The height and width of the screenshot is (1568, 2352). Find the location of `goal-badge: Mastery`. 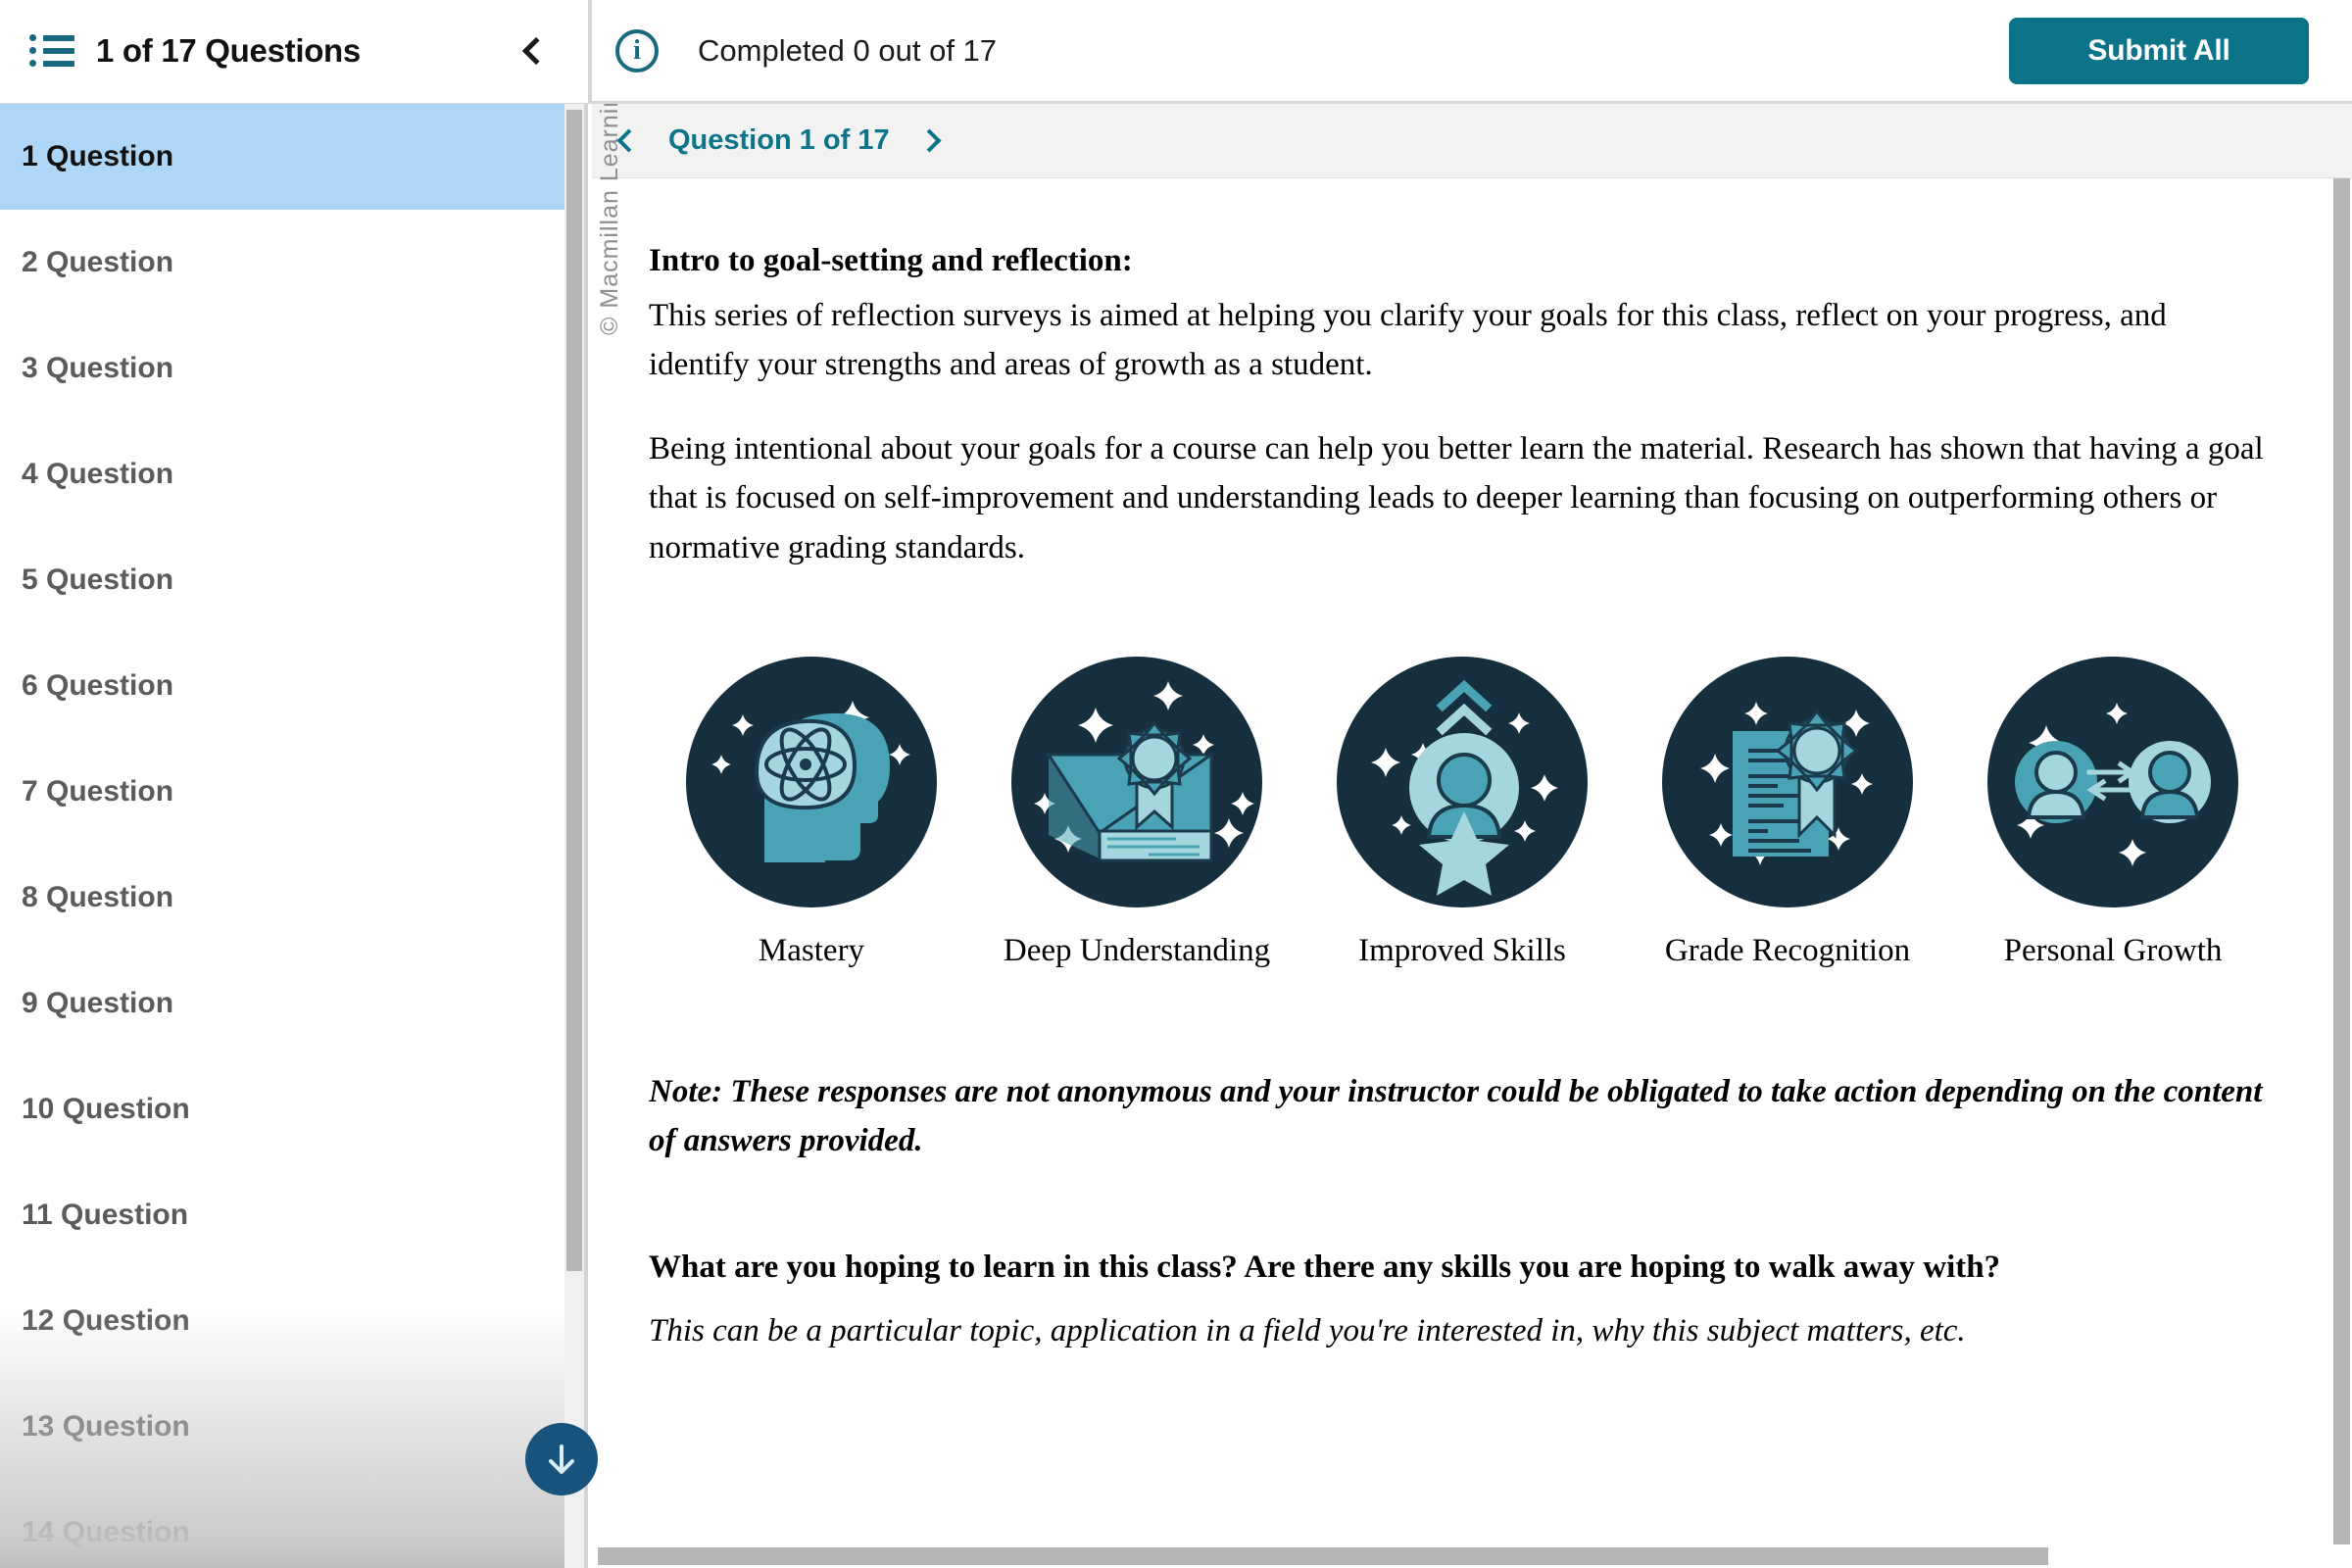

goal-badge: Mastery is located at coordinates (811, 812).